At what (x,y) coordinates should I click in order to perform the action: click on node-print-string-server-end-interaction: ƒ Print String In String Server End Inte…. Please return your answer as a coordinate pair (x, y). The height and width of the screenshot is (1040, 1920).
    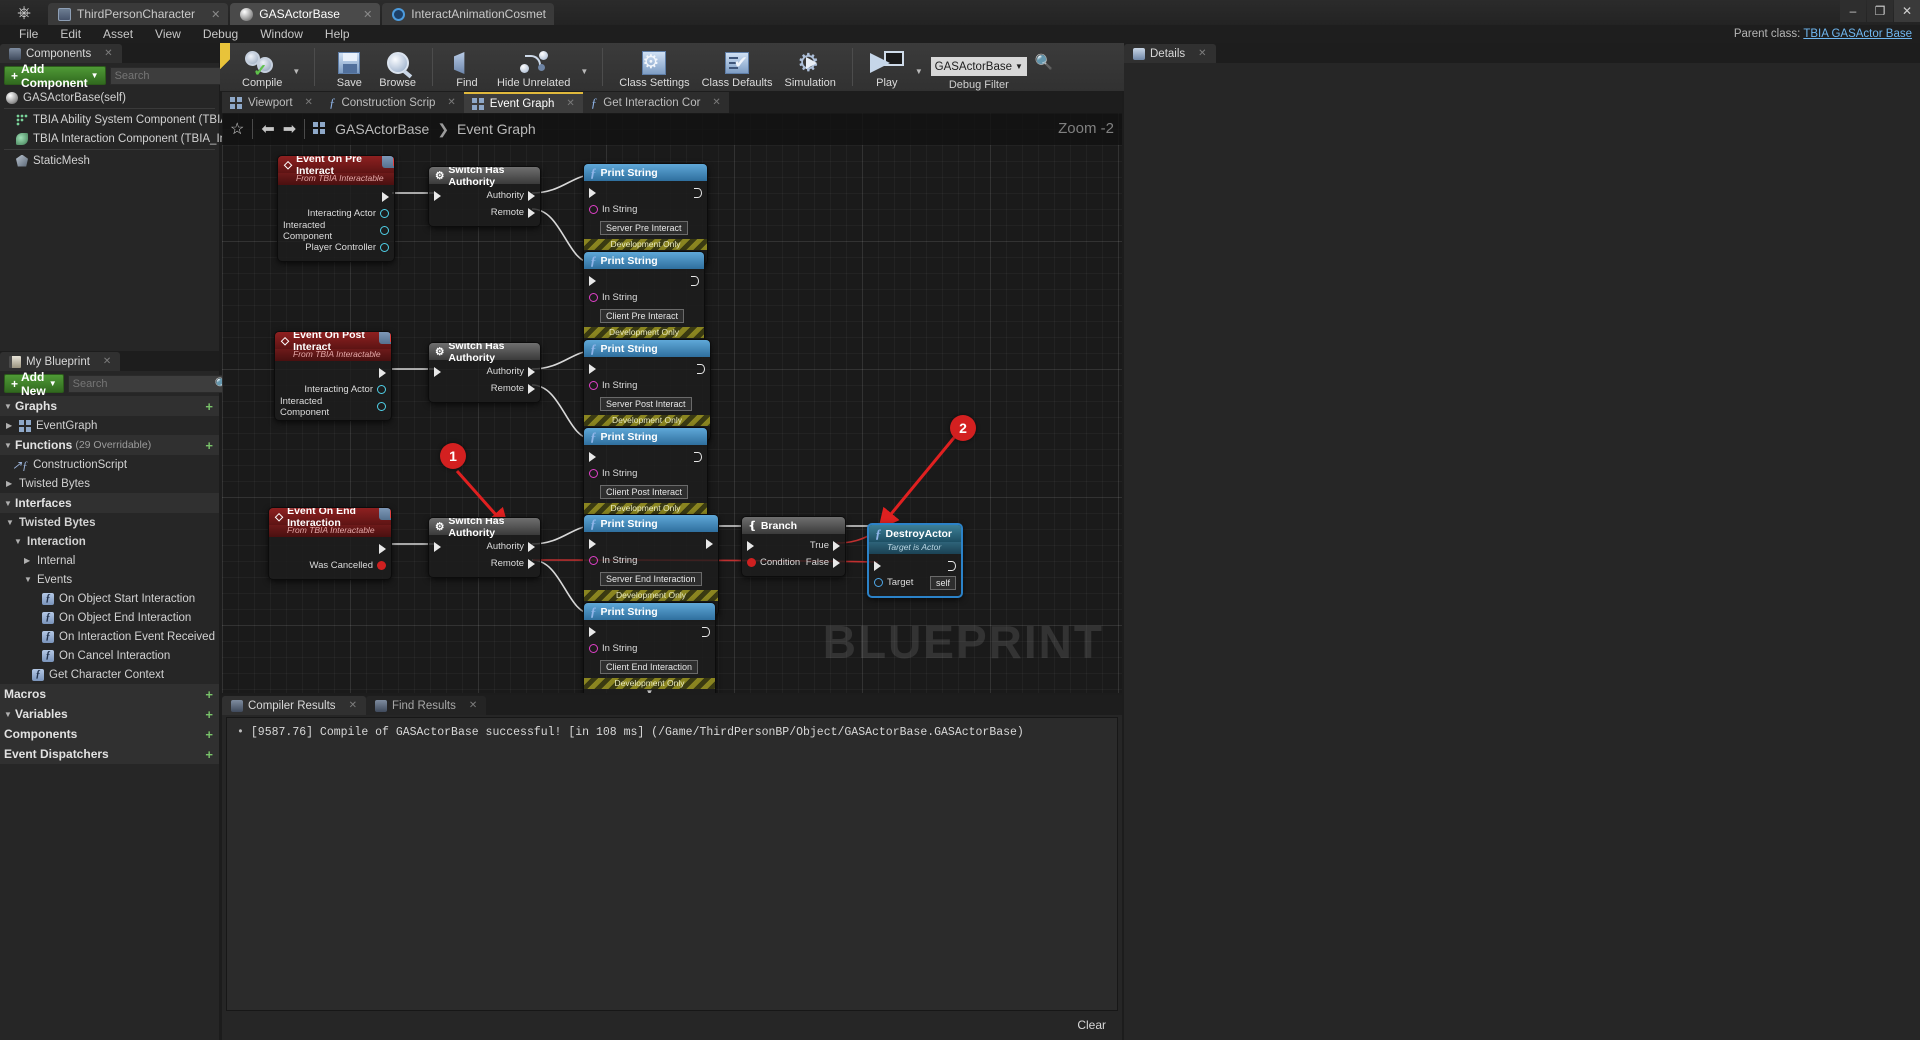
    Looking at the image, I should click on (651, 565).